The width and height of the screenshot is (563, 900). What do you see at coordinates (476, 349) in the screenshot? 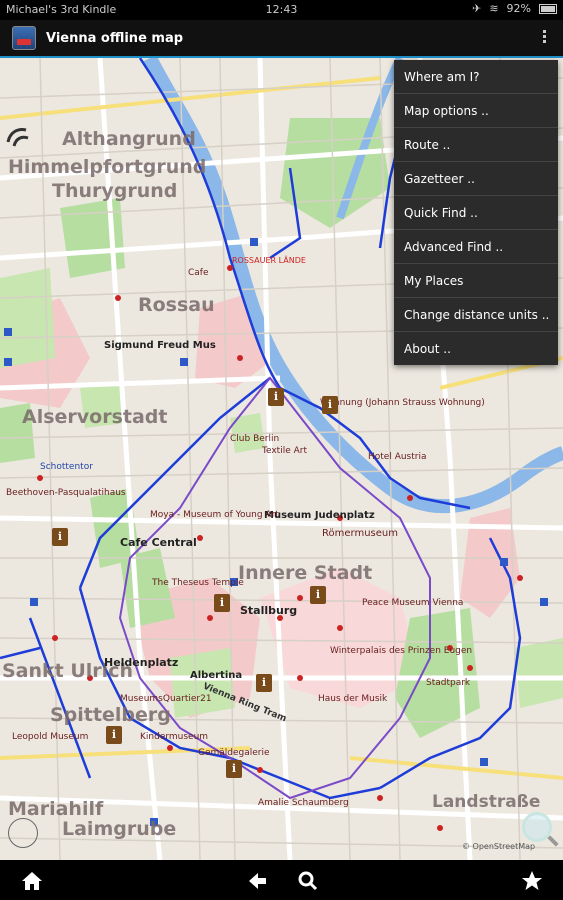
I see `menu-item-about: About ..` at bounding box center [476, 349].